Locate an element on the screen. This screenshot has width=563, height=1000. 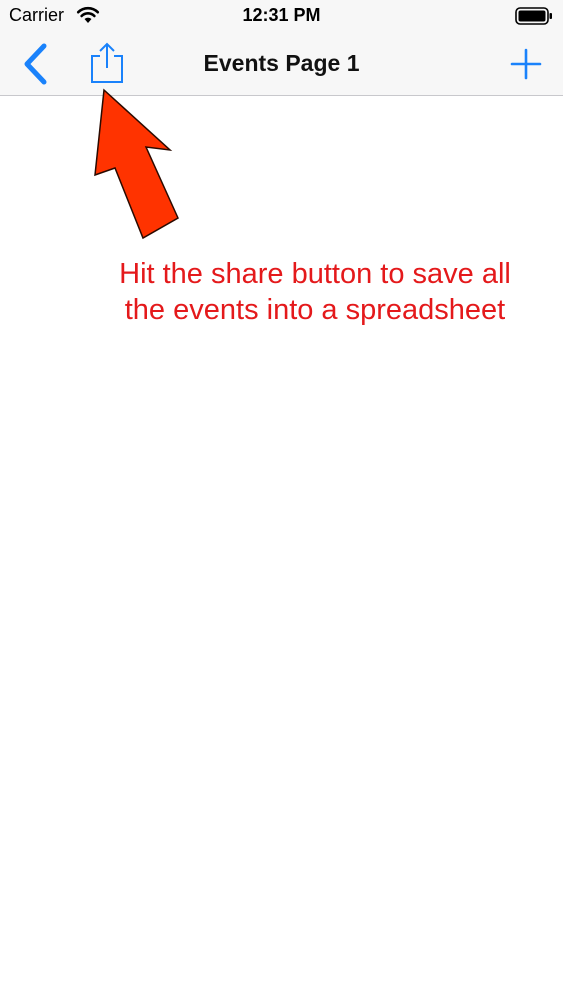
plus-icon is located at coordinates (526, 64).